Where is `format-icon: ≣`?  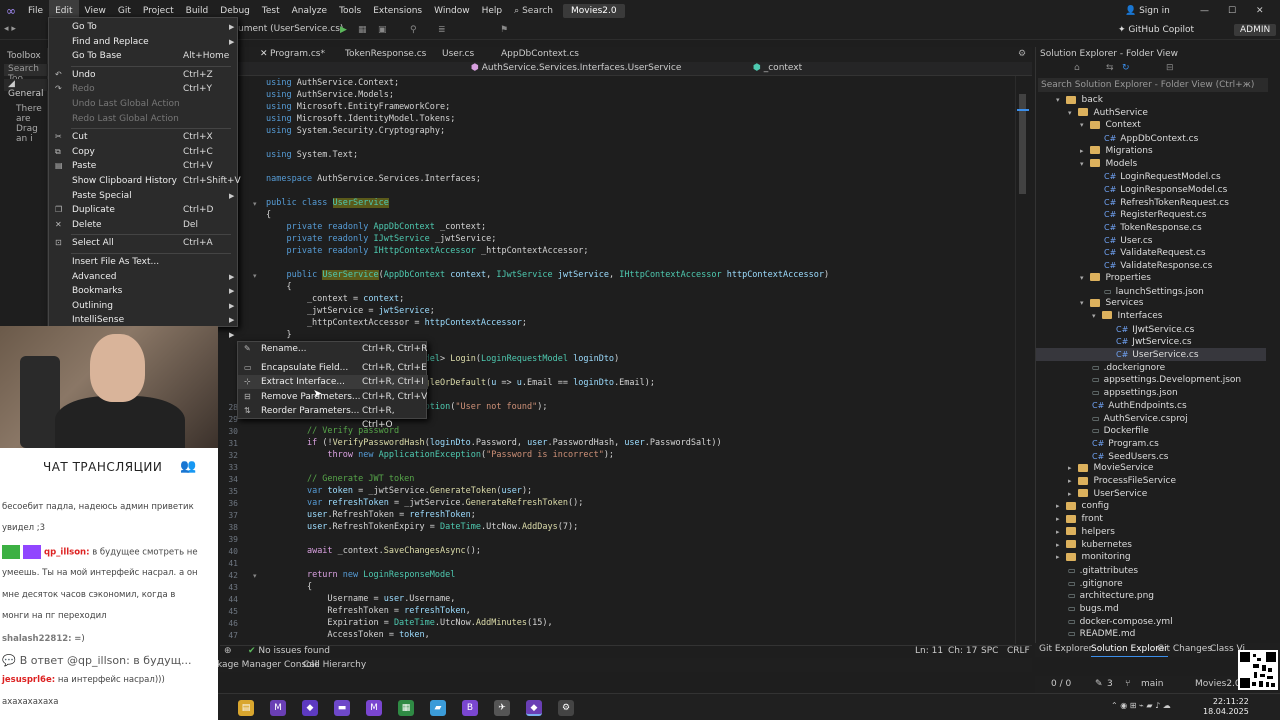 format-icon: ≣ is located at coordinates (442, 30).